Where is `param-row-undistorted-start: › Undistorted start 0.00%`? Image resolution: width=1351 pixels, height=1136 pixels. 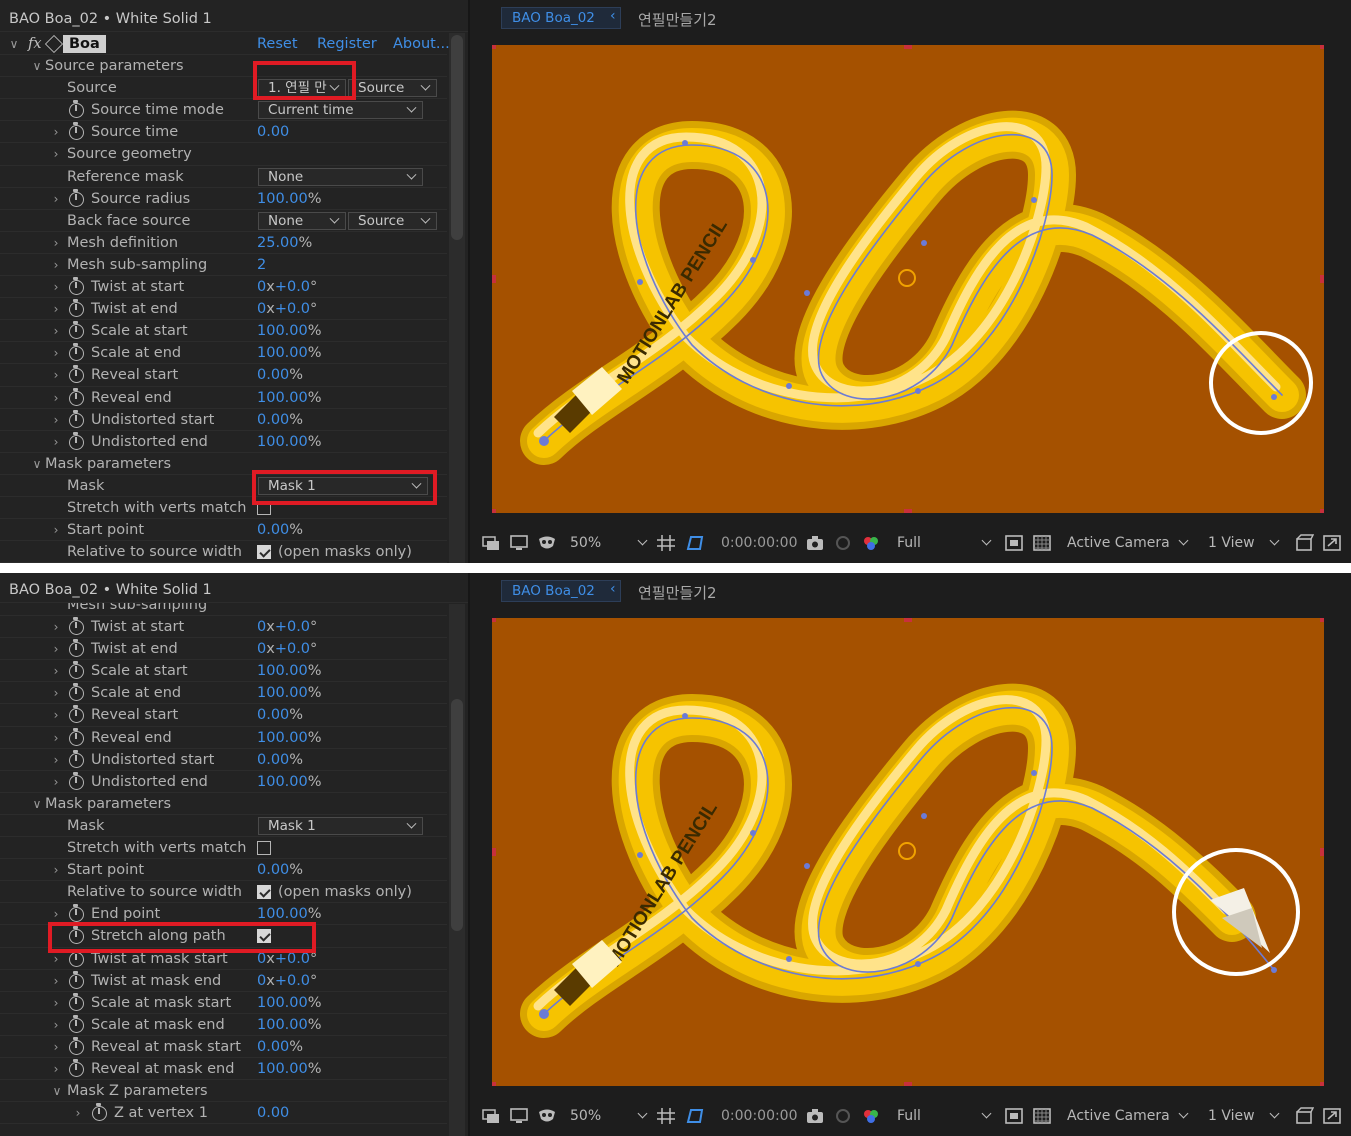
param-row-undistorted-start: › Undistorted start 0.00% is located at coordinates (223, 420).